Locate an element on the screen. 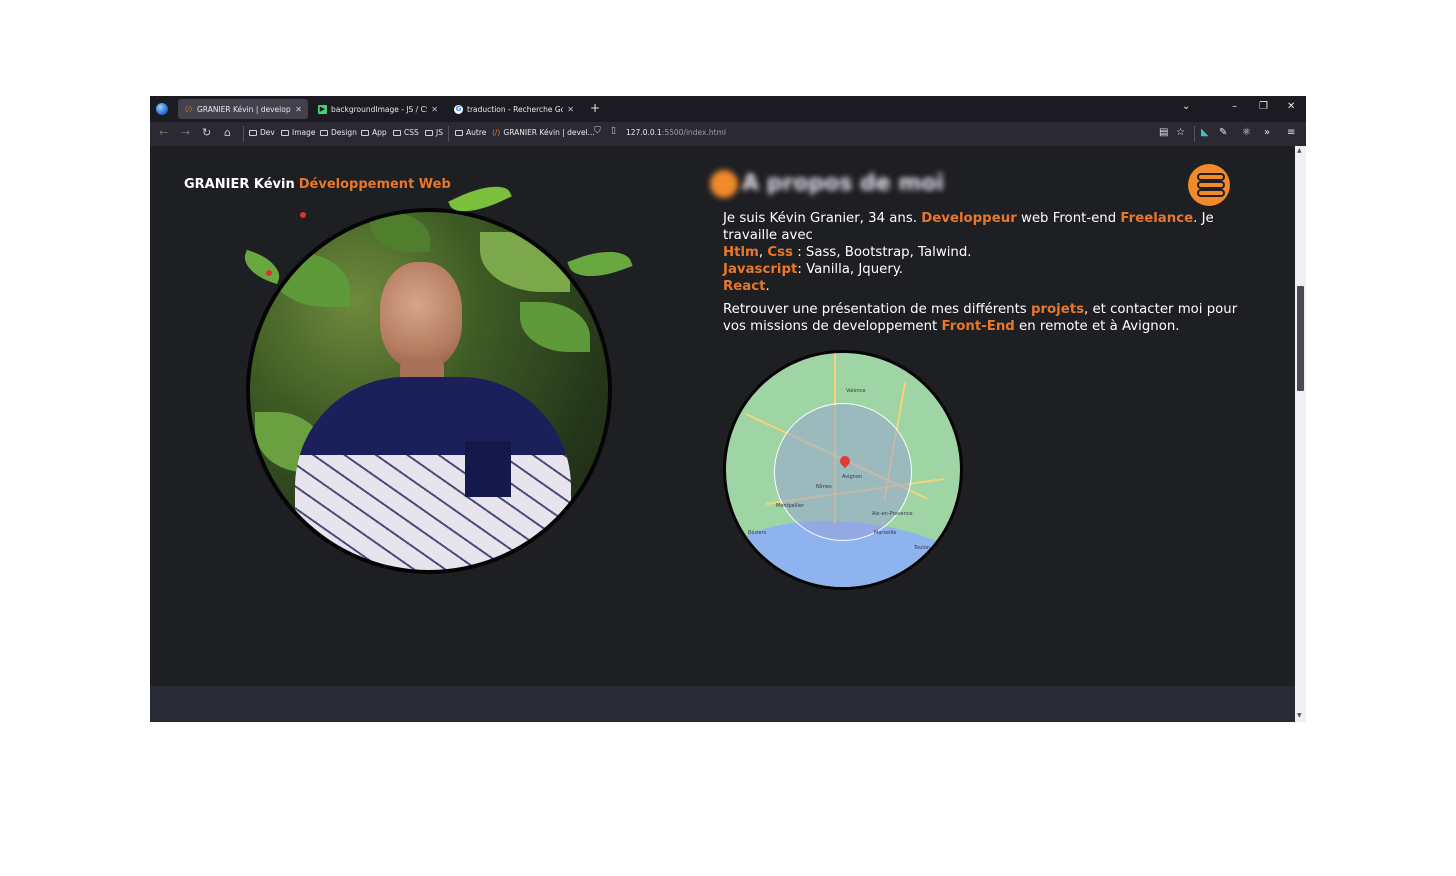  map-city-label: Marseille is located at coordinates (885, 533).